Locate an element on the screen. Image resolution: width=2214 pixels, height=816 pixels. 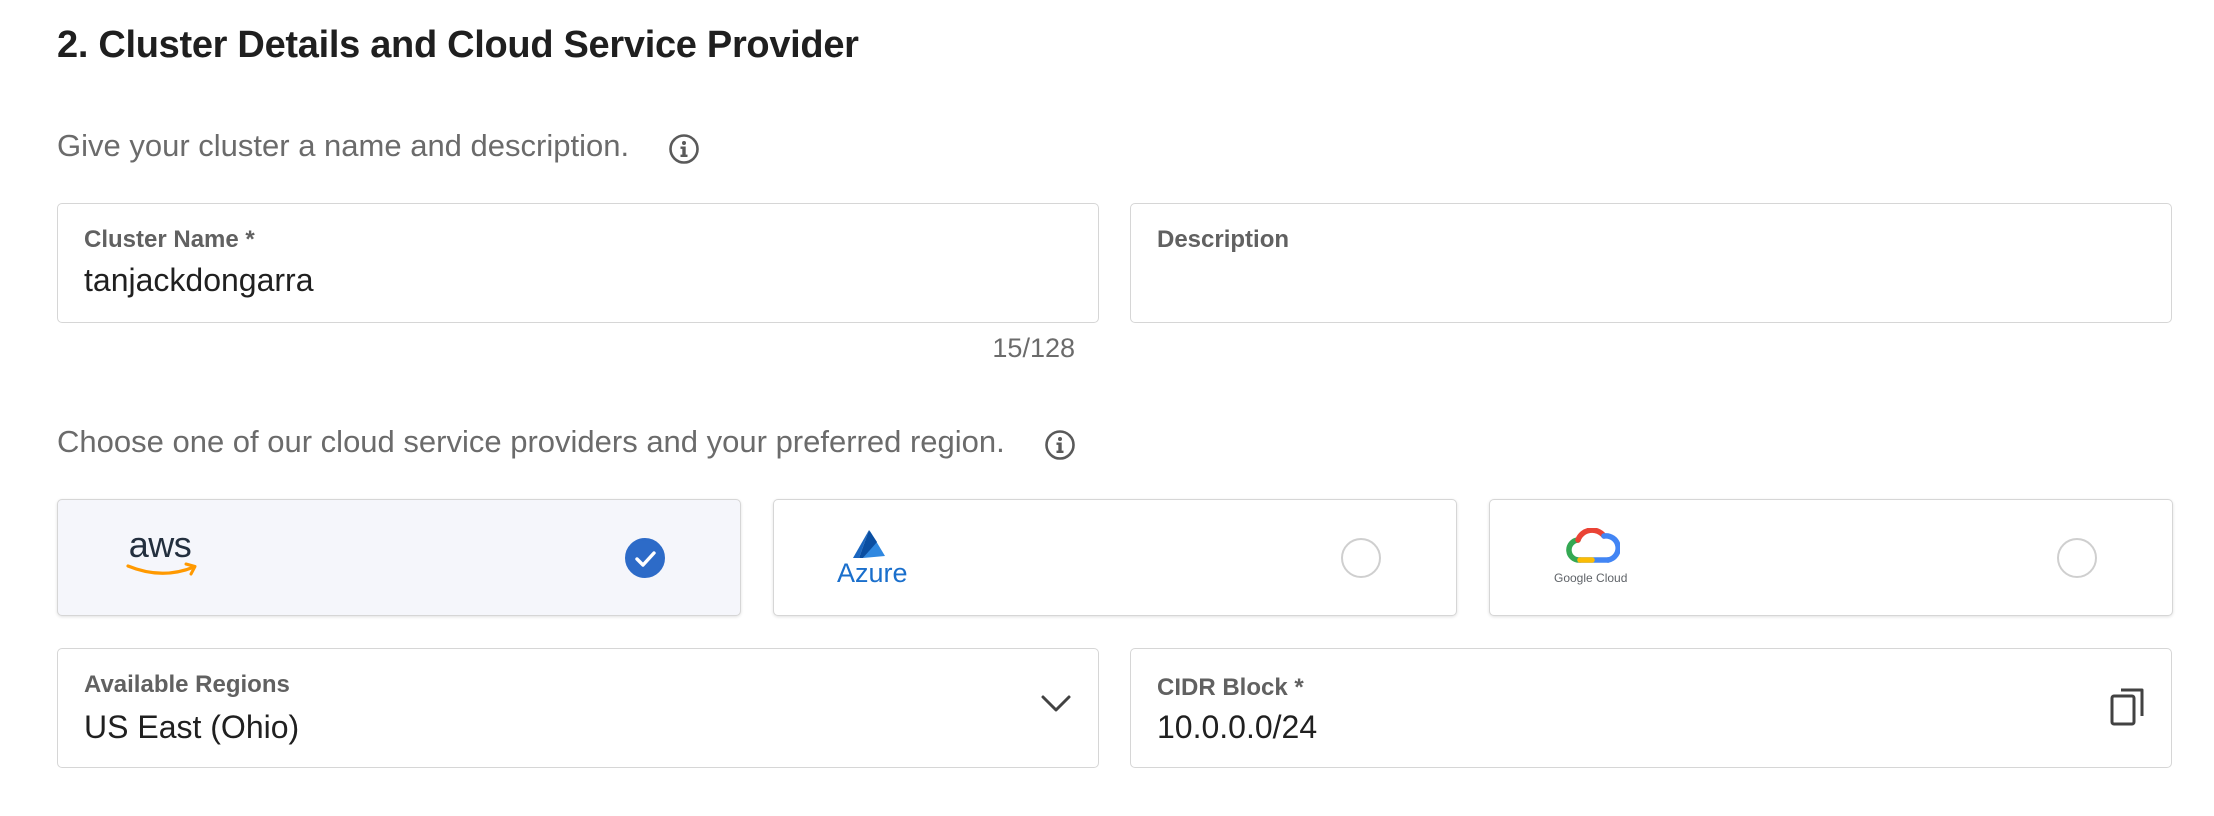
cluster-name-input: tanjackdongarra is located at coordinates (198, 280).